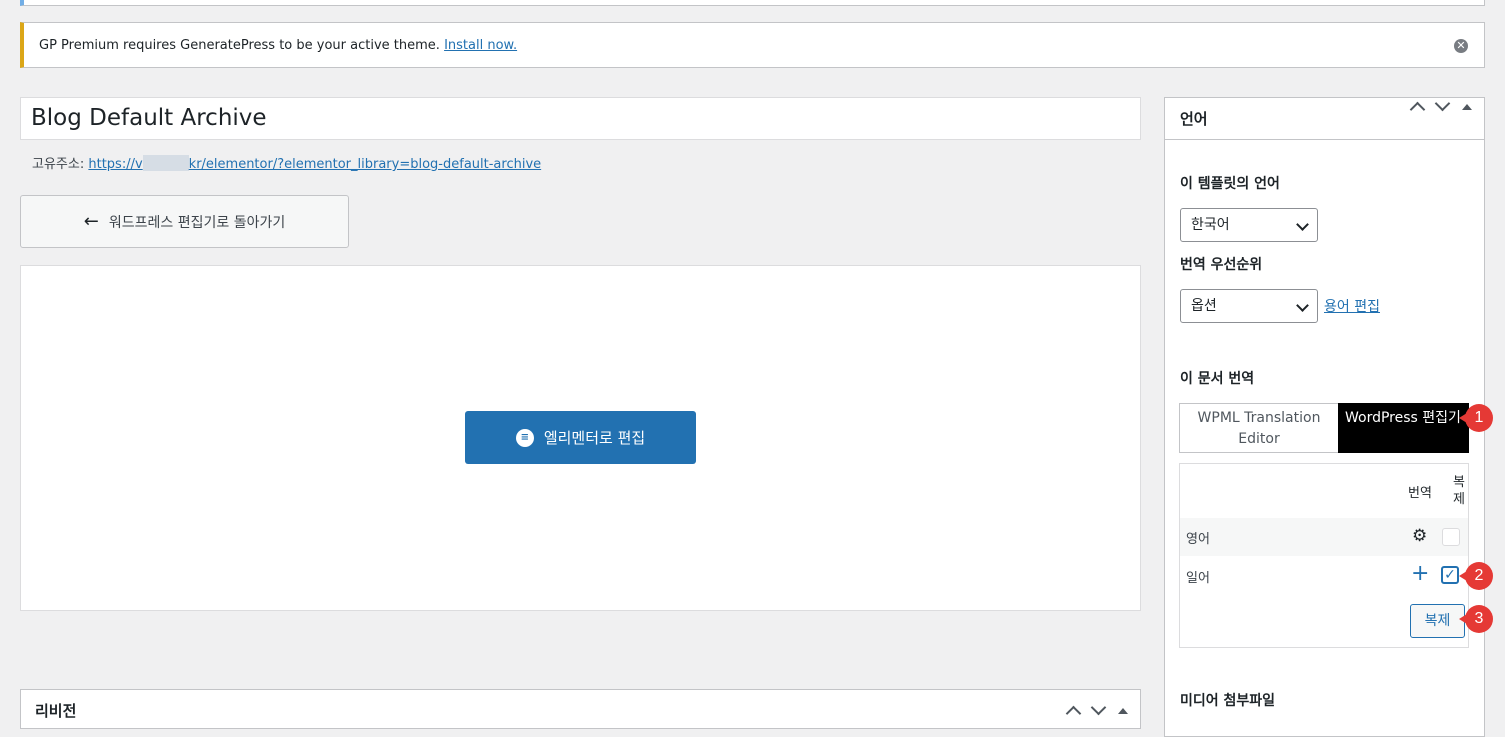 The image size is (1505, 737). What do you see at coordinates (1249, 225) in the screenshot?
I see `template-language-select: 한국어` at bounding box center [1249, 225].